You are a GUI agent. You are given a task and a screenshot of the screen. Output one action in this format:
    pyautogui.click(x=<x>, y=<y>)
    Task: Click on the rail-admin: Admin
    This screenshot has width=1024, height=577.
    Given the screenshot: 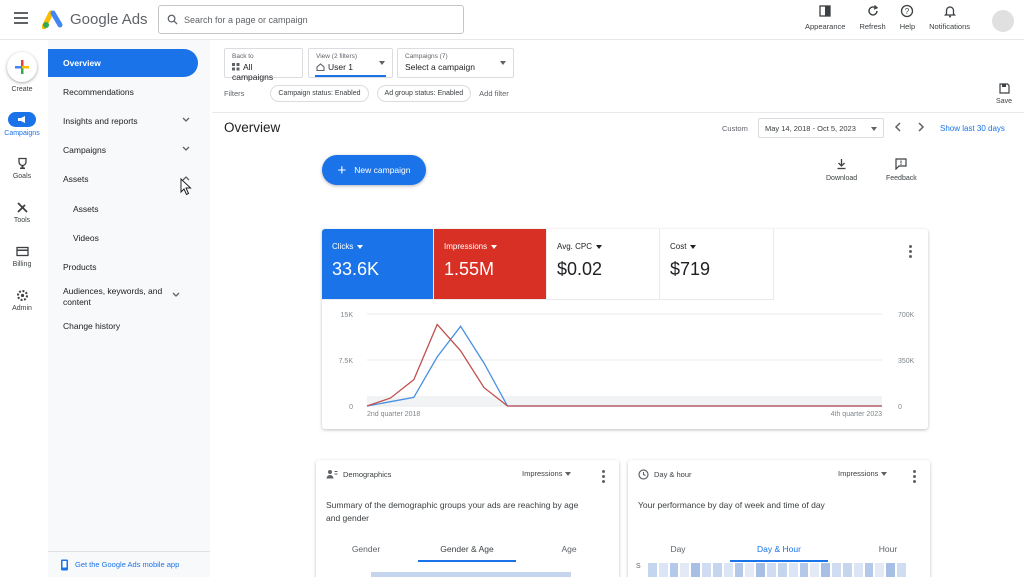 What is the action you would take?
    pyautogui.click(x=22, y=300)
    